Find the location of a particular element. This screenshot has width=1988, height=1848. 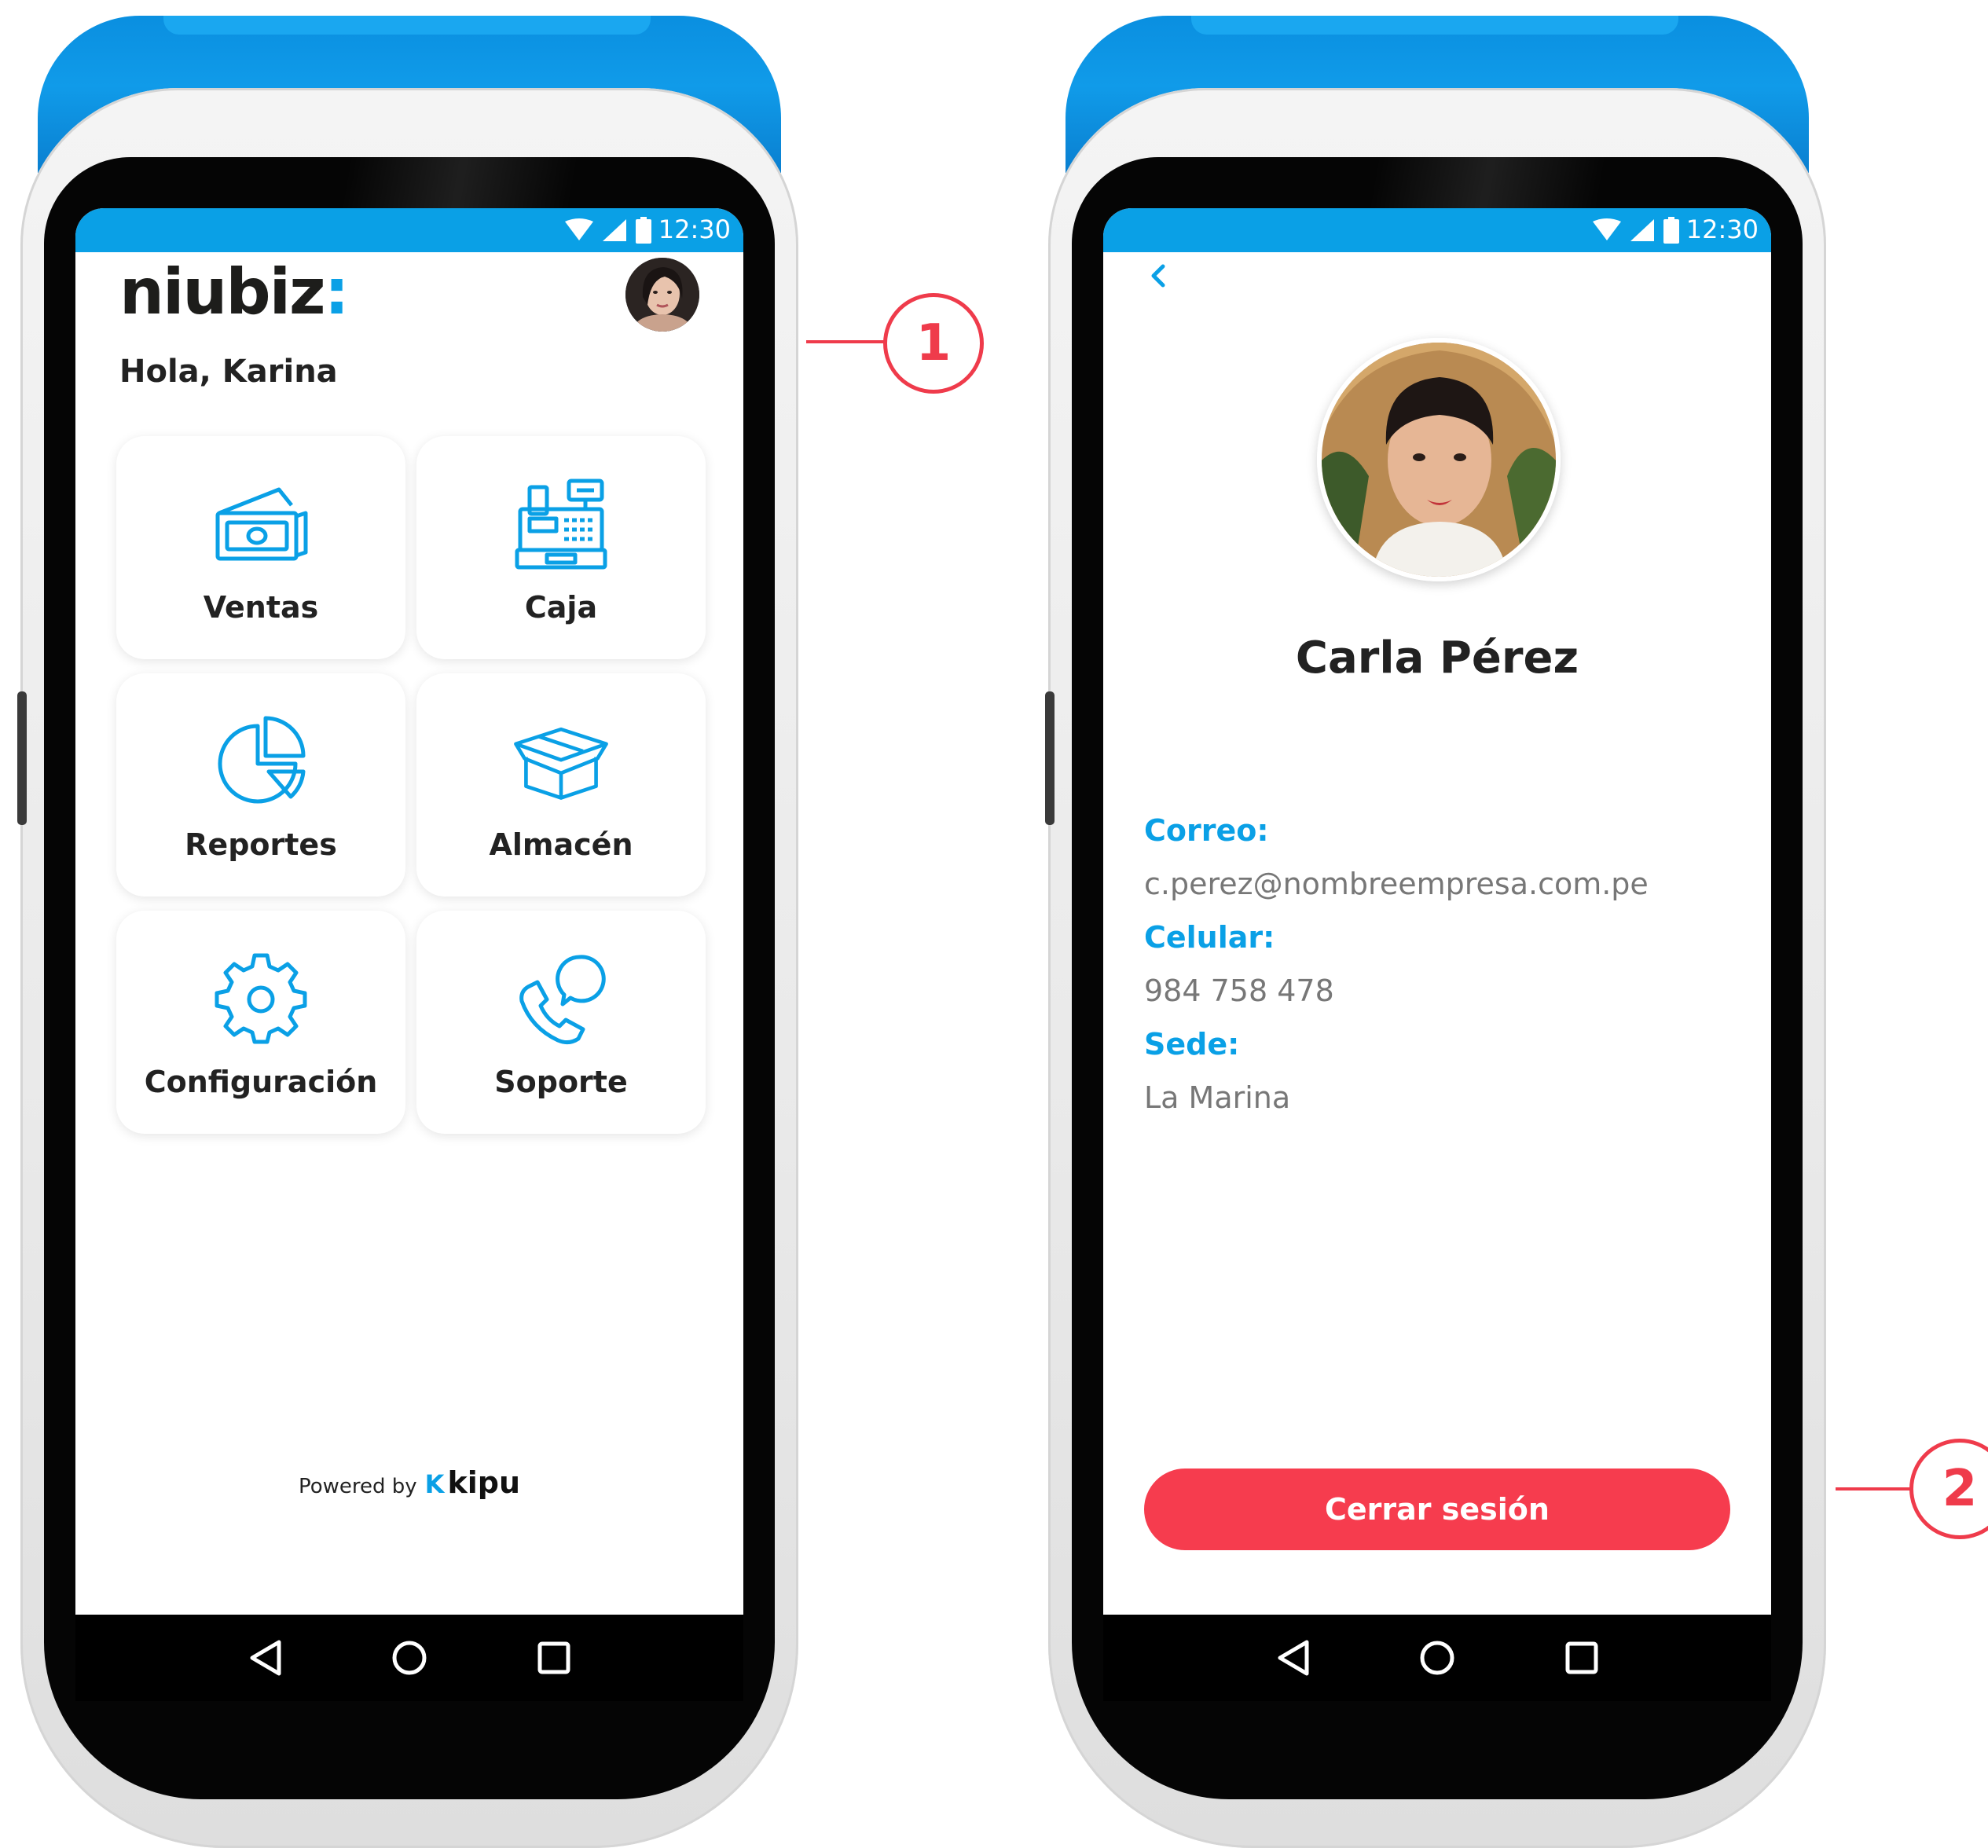

tile-reportes: Reportes is located at coordinates (260, 784).